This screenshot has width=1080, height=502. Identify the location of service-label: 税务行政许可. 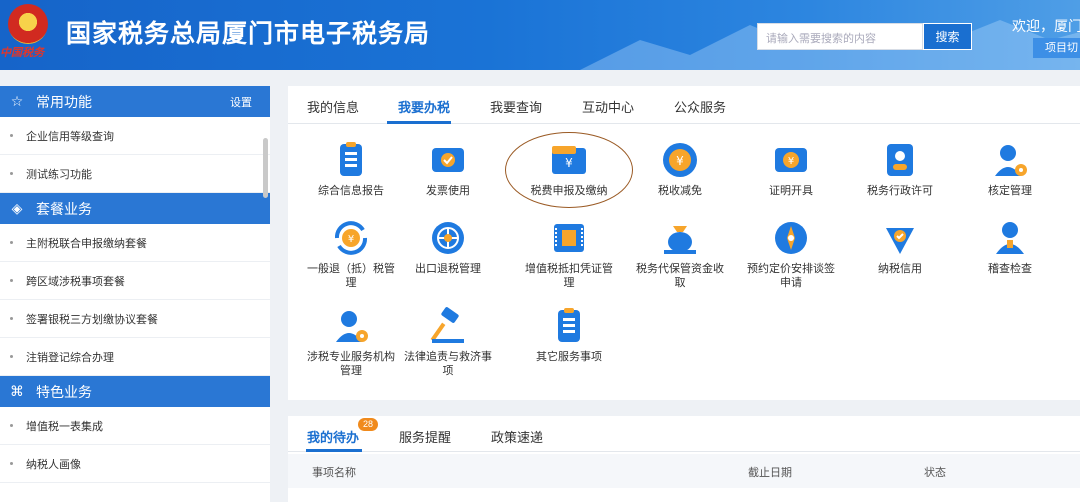
(900, 191).